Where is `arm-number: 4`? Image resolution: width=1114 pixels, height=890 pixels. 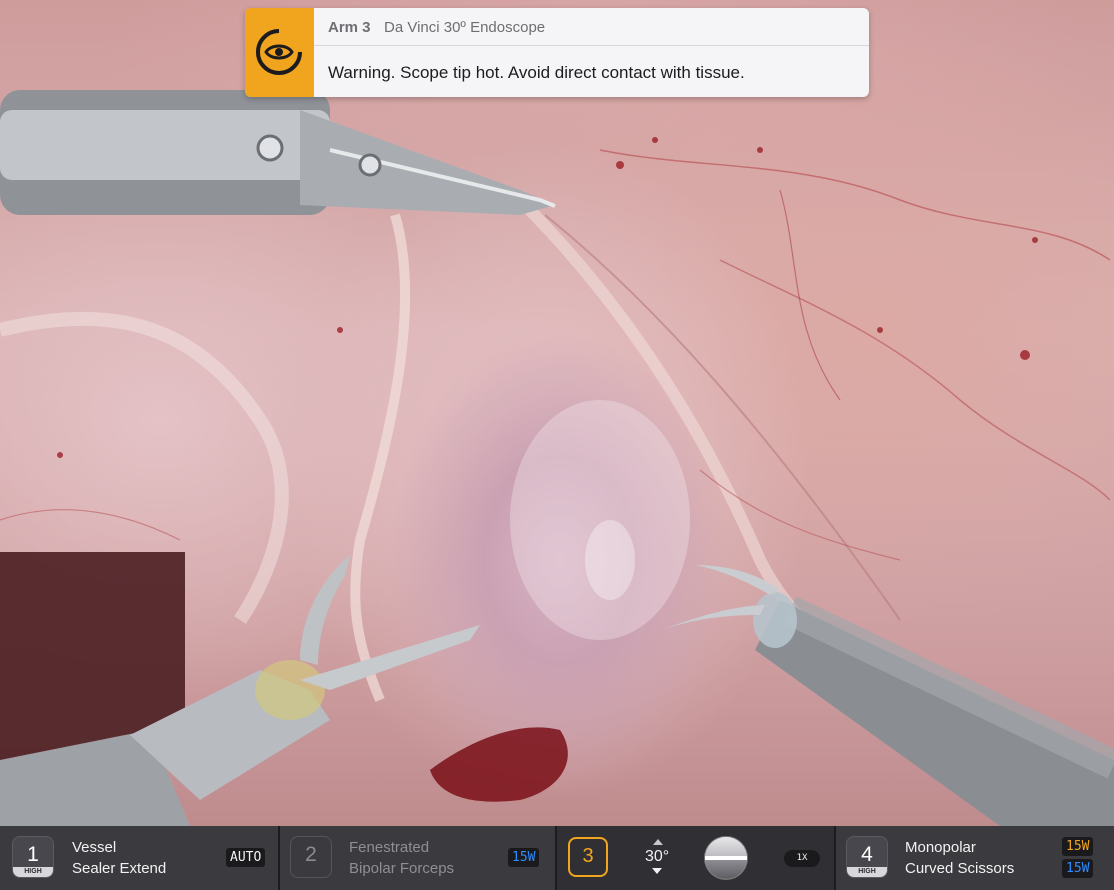
arm-number: 4 is located at coordinates (867, 854).